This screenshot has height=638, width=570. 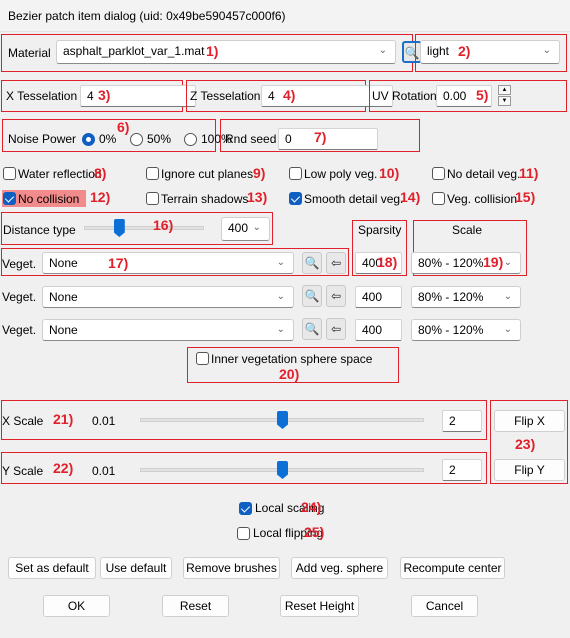 I want to click on inner-sphere-label: Inner vegetation sphere space, so click(x=292, y=359).